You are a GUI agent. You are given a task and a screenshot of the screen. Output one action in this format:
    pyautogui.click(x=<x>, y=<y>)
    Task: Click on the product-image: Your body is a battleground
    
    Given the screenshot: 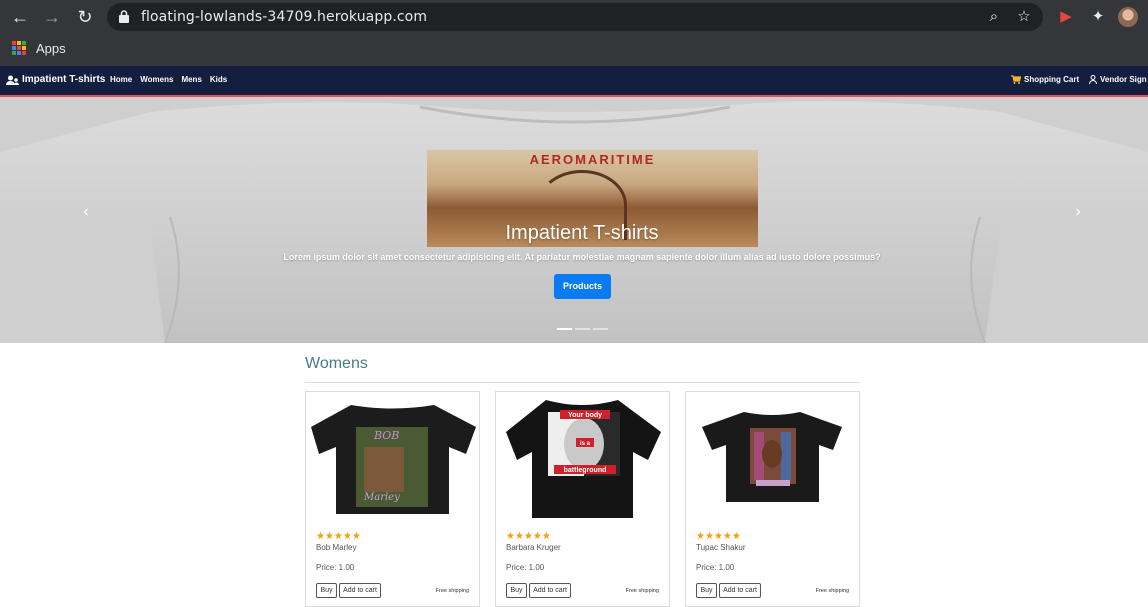 What is the action you would take?
    pyautogui.click(x=582, y=457)
    